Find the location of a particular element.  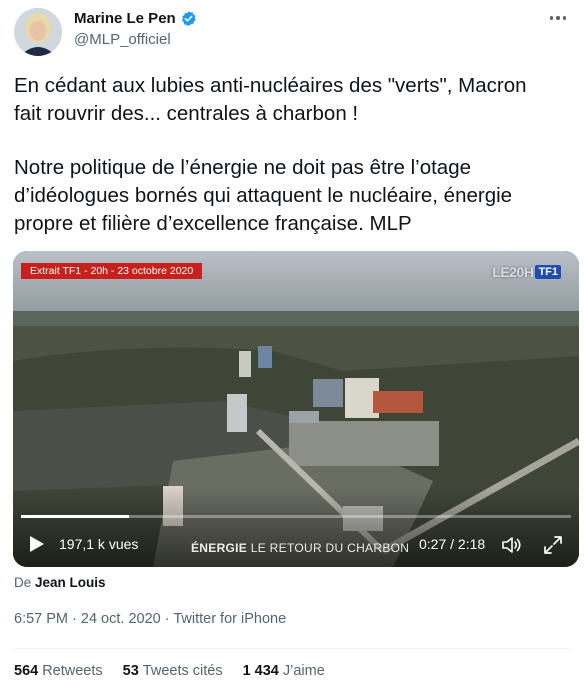

video-source-badge: Extrait TF1 - 20h - 23 octobre 2020 is located at coordinates (112, 271).